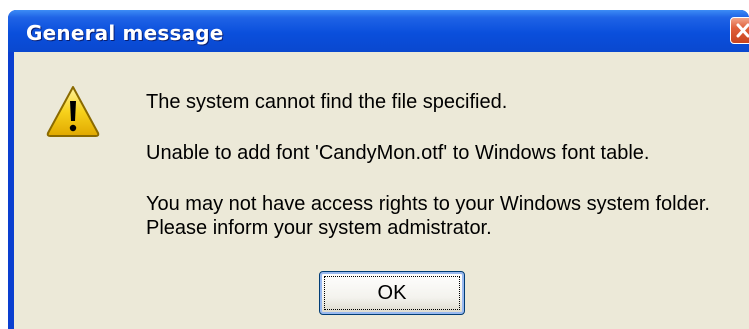 The width and height of the screenshot is (749, 329). I want to click on window-title: General message, so click(125, 33).